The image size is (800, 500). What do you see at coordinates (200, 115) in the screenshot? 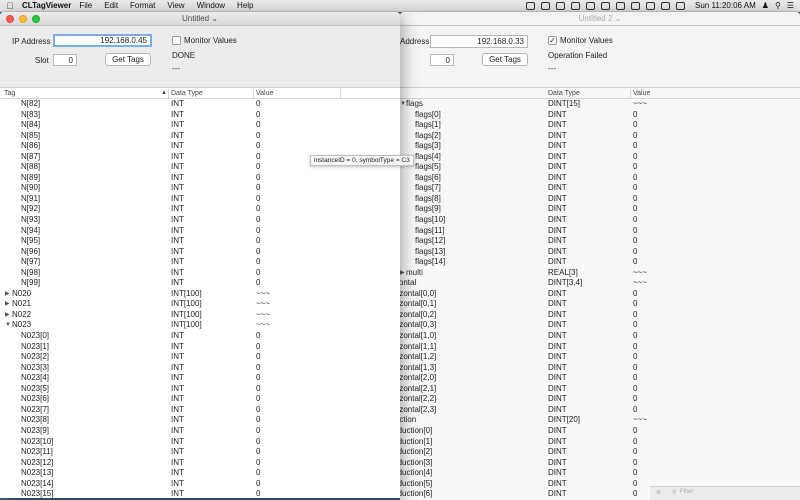
I see `table-row: N[83] INT 0` at bounding box center [200, 115].